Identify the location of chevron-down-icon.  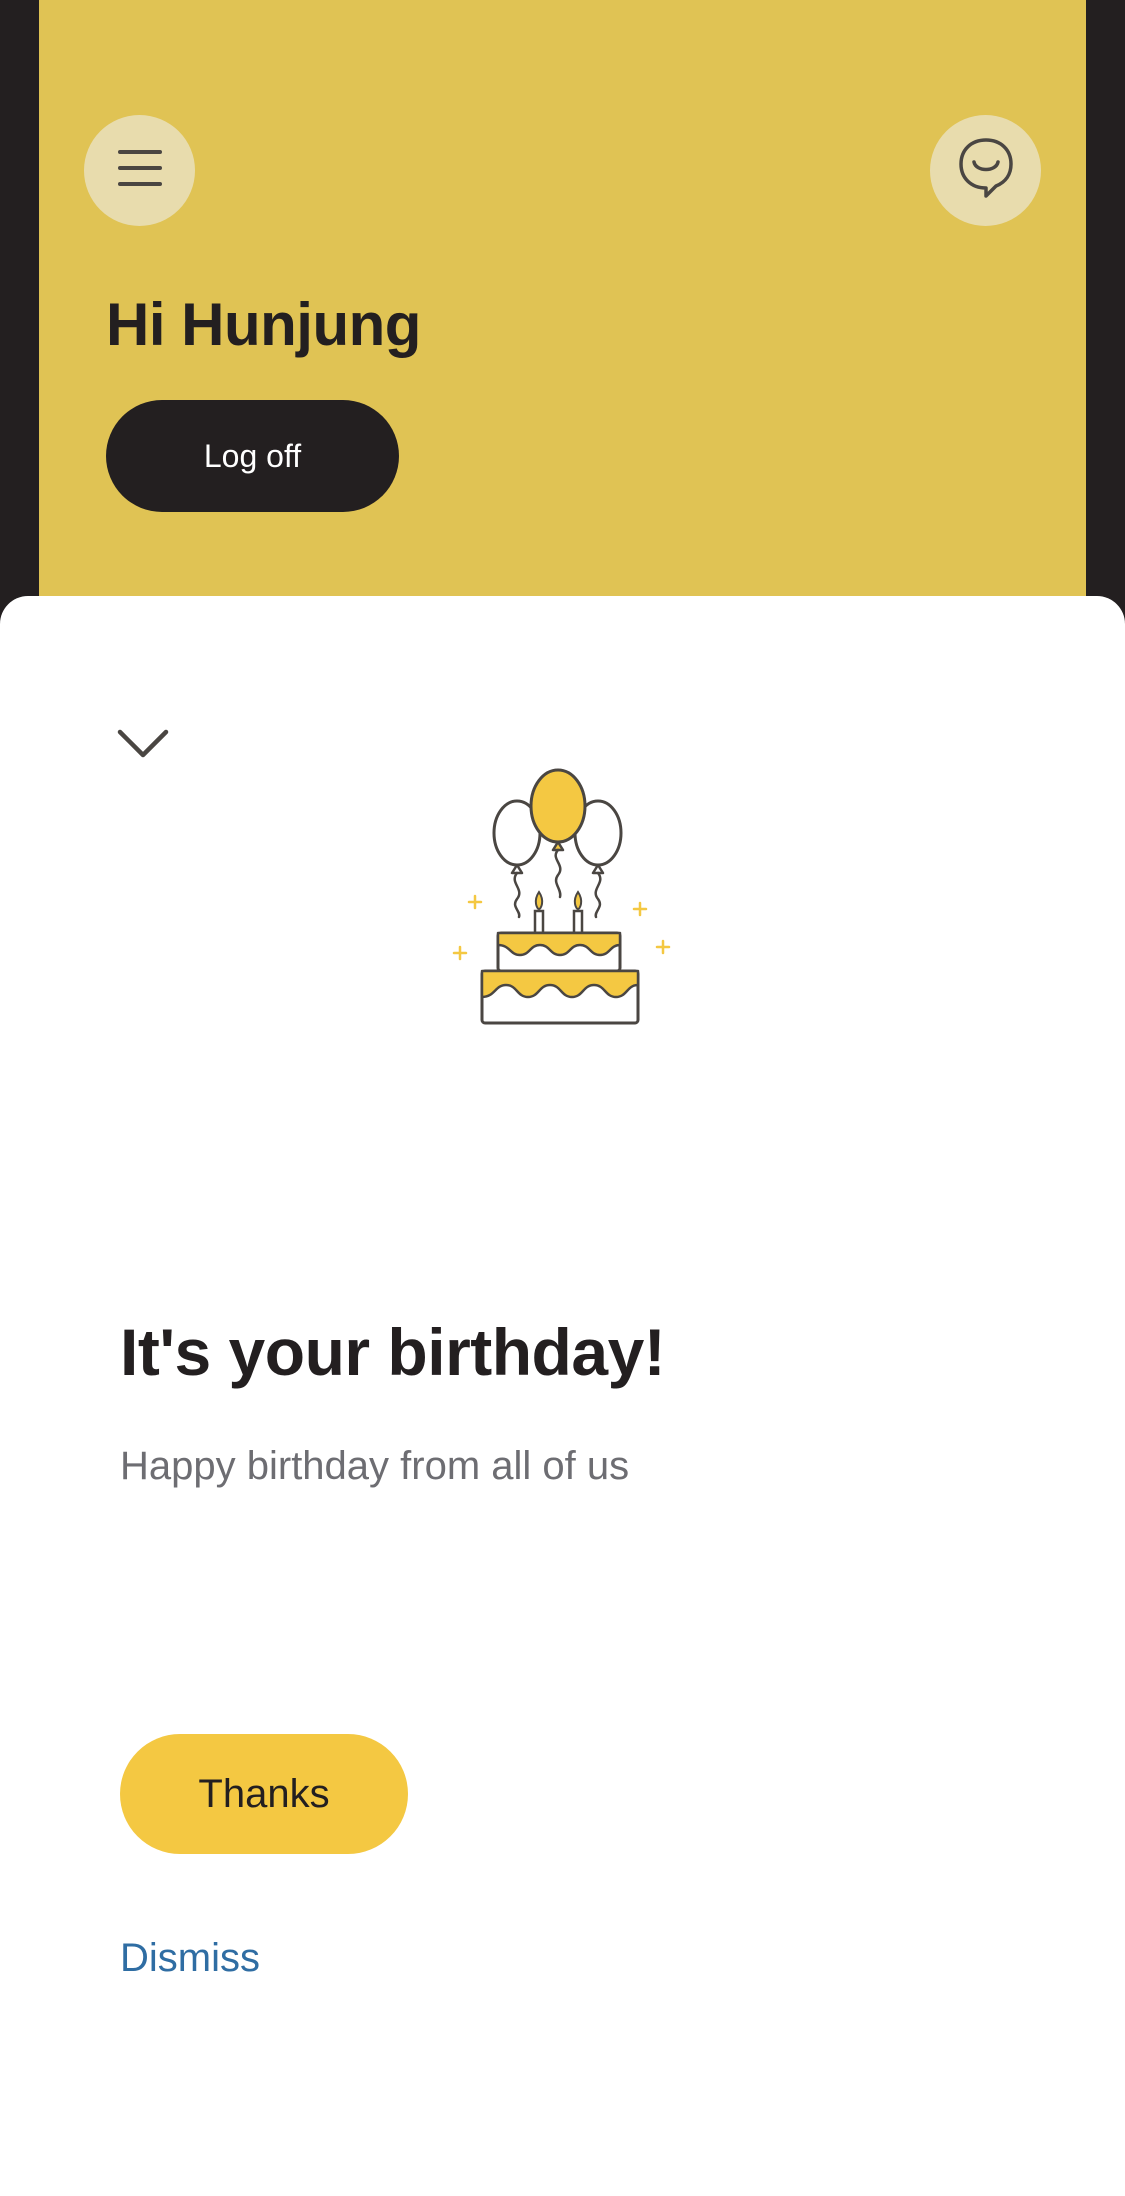
(143, 746).